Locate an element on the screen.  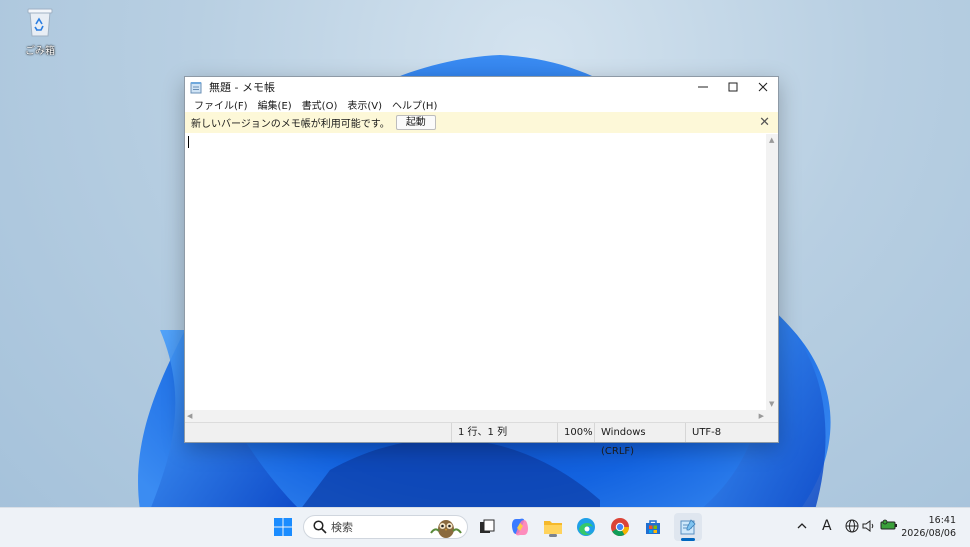
chrome-button is located at coordinates (620, 527).